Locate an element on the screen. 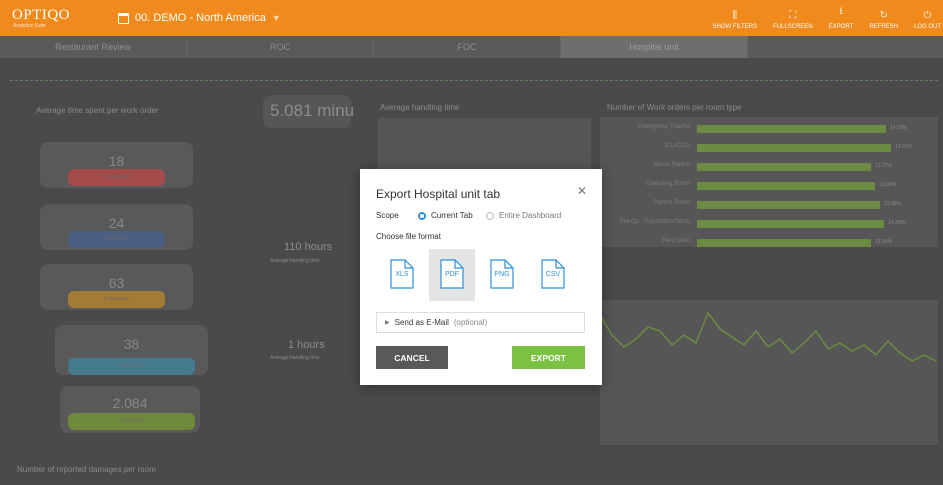 This screenshot has height=485, width=943. scope-entire-label: Entire Dashboard is located at coordinates (530, 215).